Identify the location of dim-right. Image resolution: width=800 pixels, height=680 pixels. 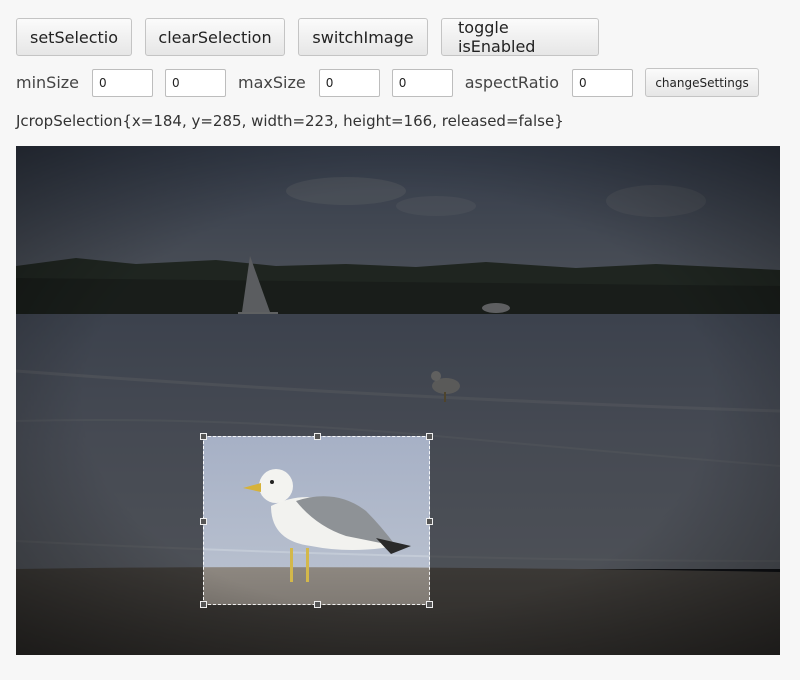
(605, 520).